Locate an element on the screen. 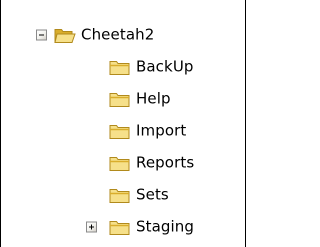 The image size is (320, 247). tree-node-label: BackUp is located at coordinates (165, 67).